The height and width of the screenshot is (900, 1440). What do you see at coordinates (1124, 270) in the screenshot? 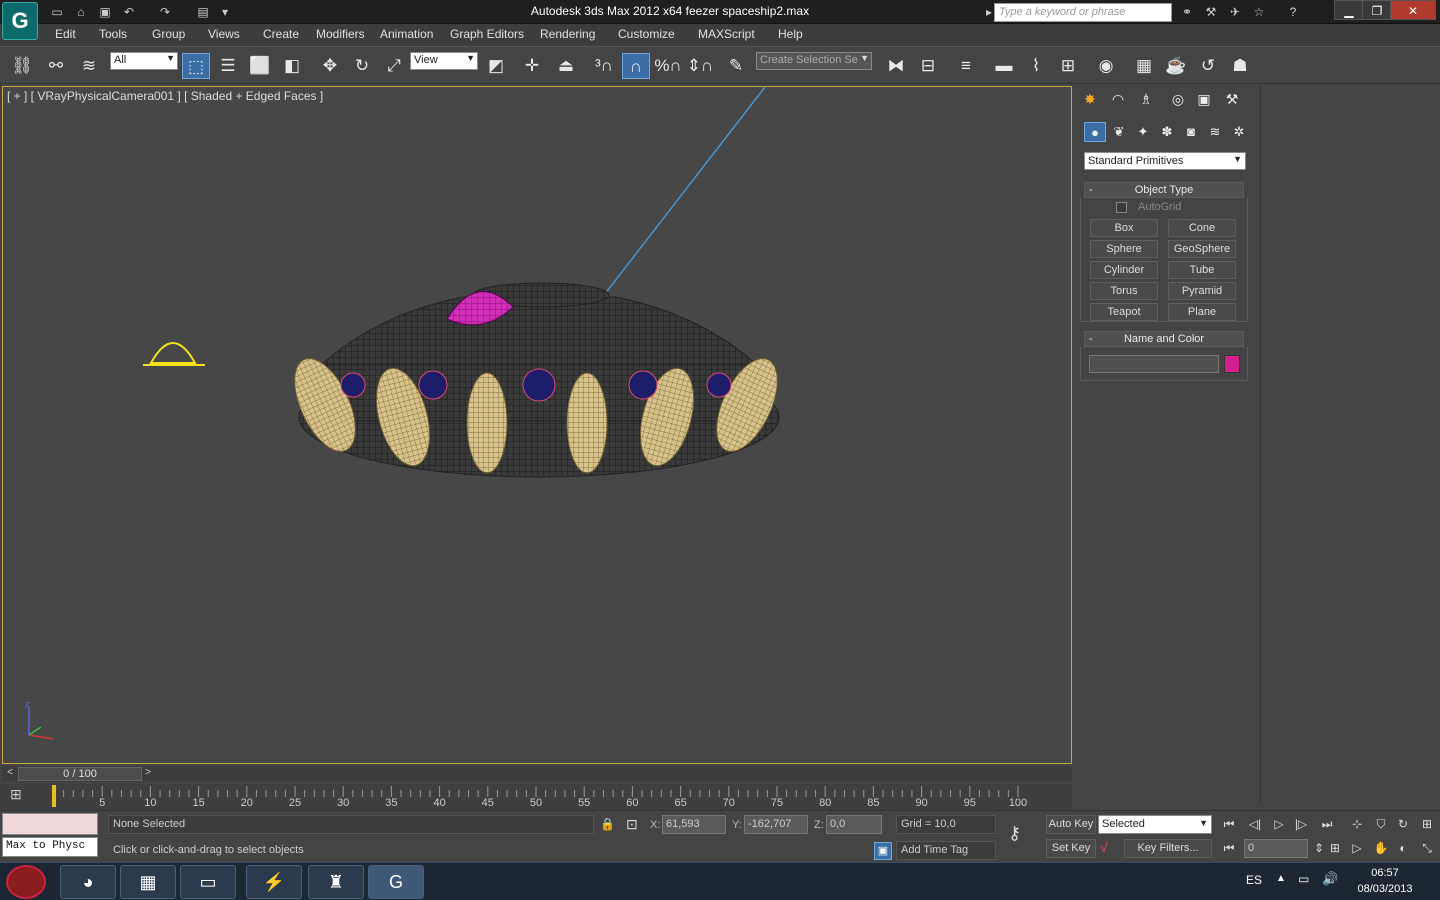
I see `cylinder-button: Cylinder` at bounding box center [1124, 270].